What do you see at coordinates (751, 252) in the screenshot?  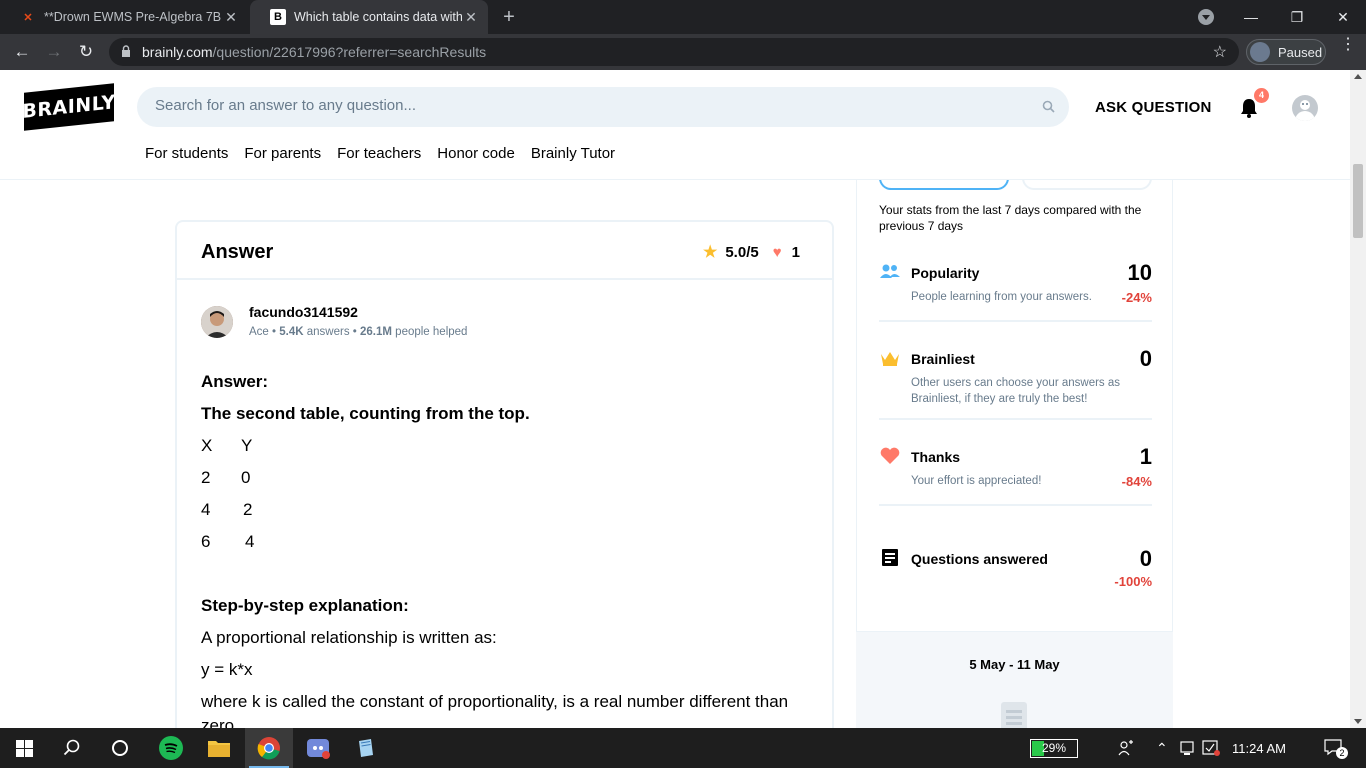 I see `answer-rating: ★ 5.0/5 ♥ 1` at bounding box center [751, 252].